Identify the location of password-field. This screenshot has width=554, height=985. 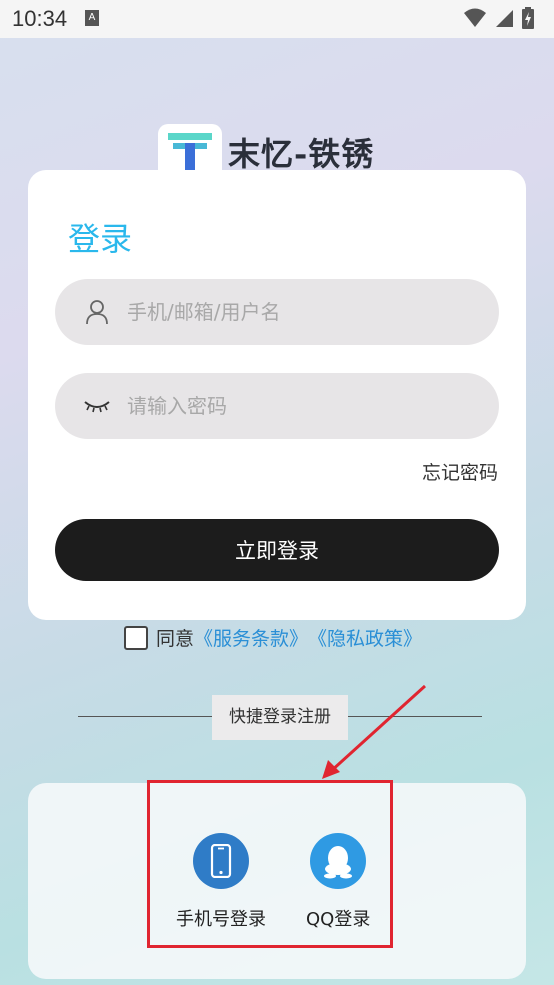
(277, 406).